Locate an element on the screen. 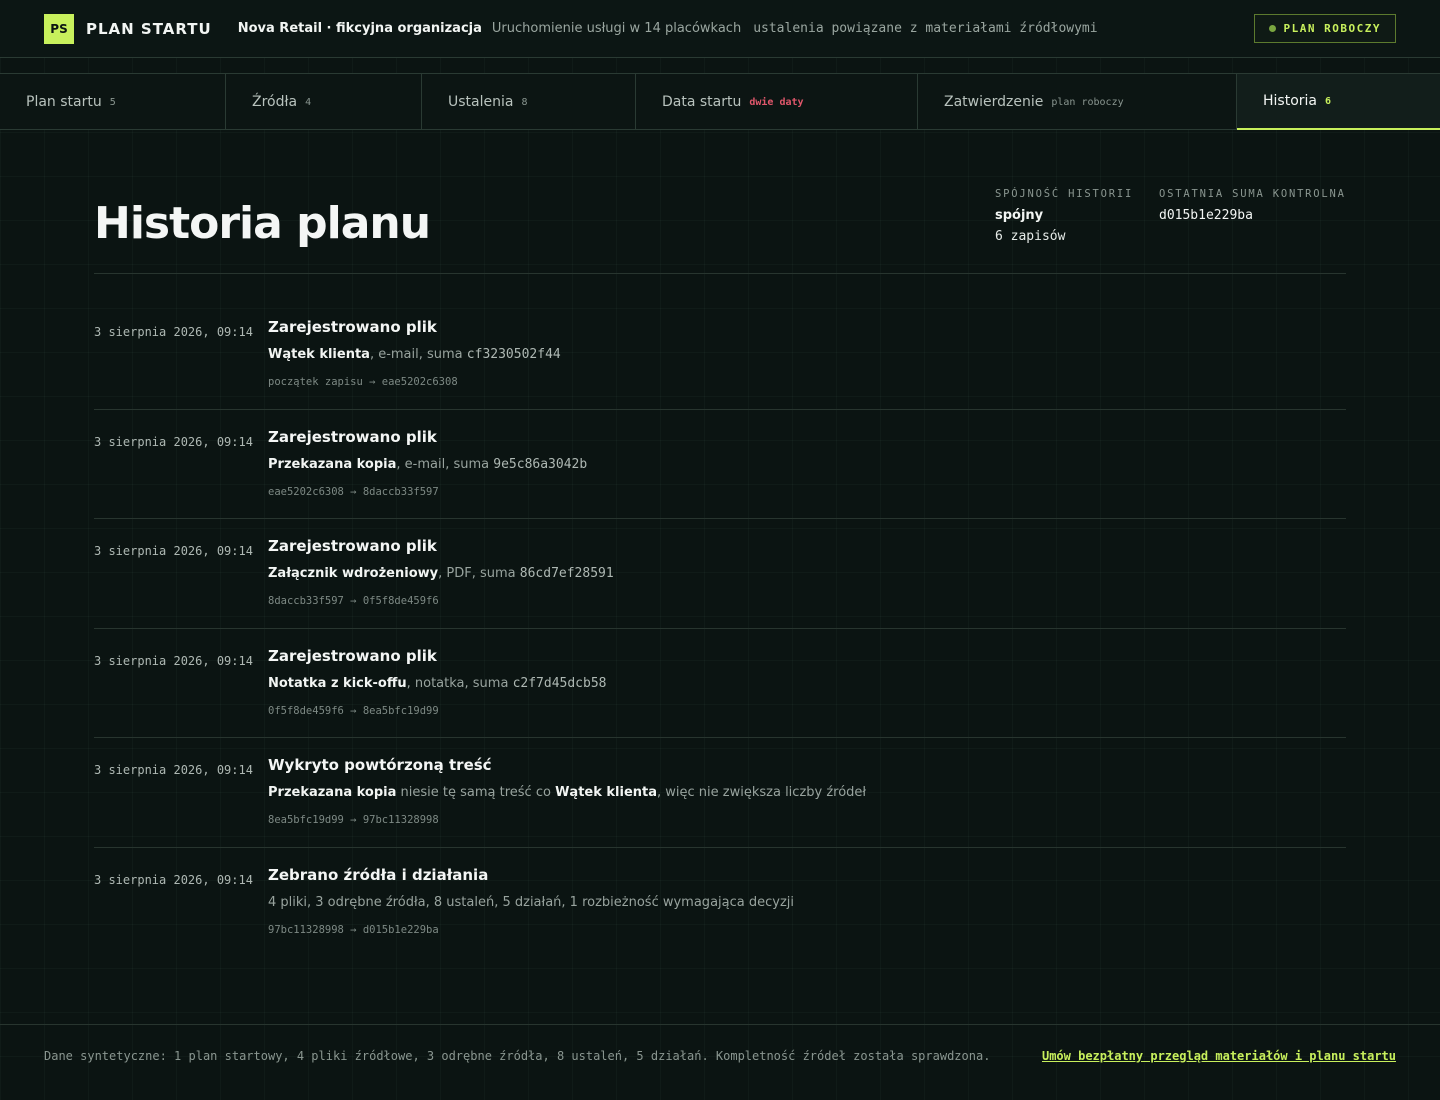 This screenshot has width=1440, height=1100. logo-badge: PS is located at coordinates (59, 28).